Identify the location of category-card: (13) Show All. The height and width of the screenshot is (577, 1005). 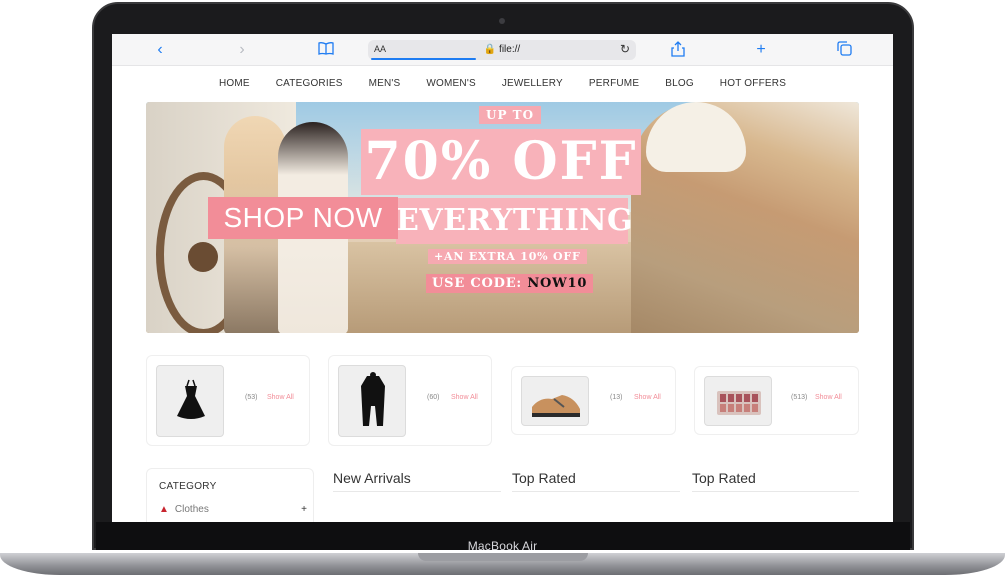
(593, 400).